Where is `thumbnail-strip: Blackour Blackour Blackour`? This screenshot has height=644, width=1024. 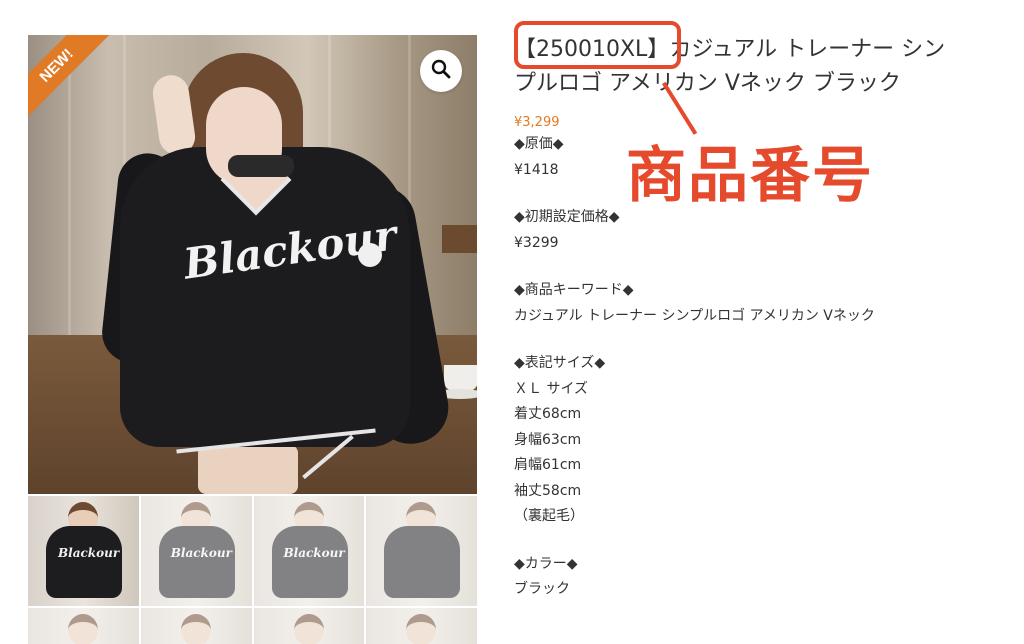 thumbnail-strip: Blackour Blackour Blackour is located at coordinates (252, 570).